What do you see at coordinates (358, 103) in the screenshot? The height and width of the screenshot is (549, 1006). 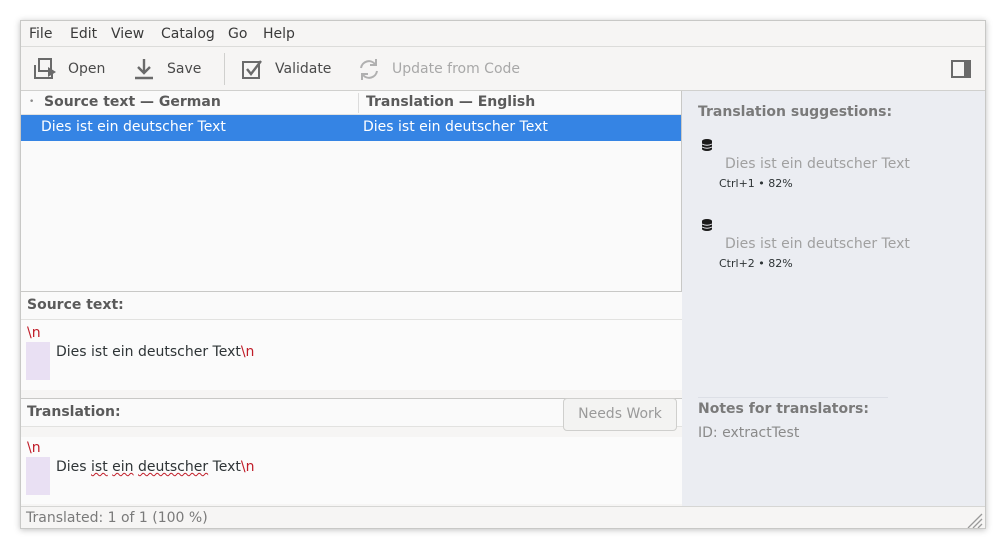 I see `column-separator` at bounding box center [358, 103].